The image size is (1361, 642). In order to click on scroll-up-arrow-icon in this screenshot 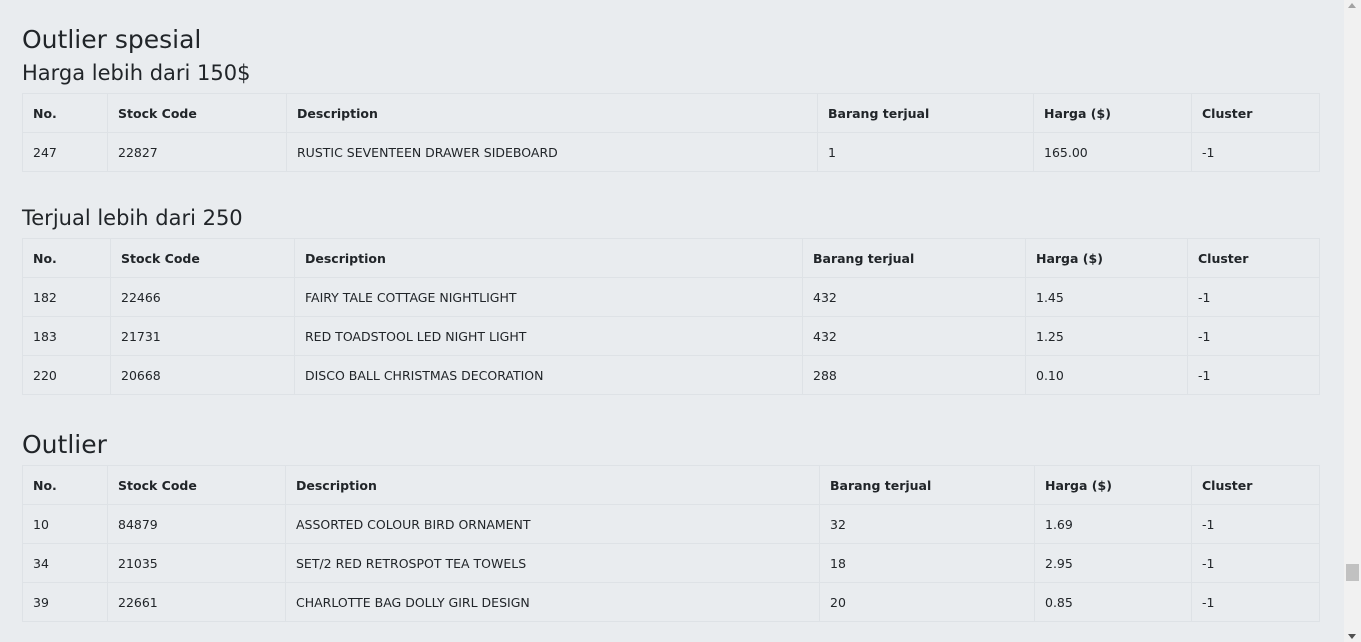, I will do `click(1352, 5)`.